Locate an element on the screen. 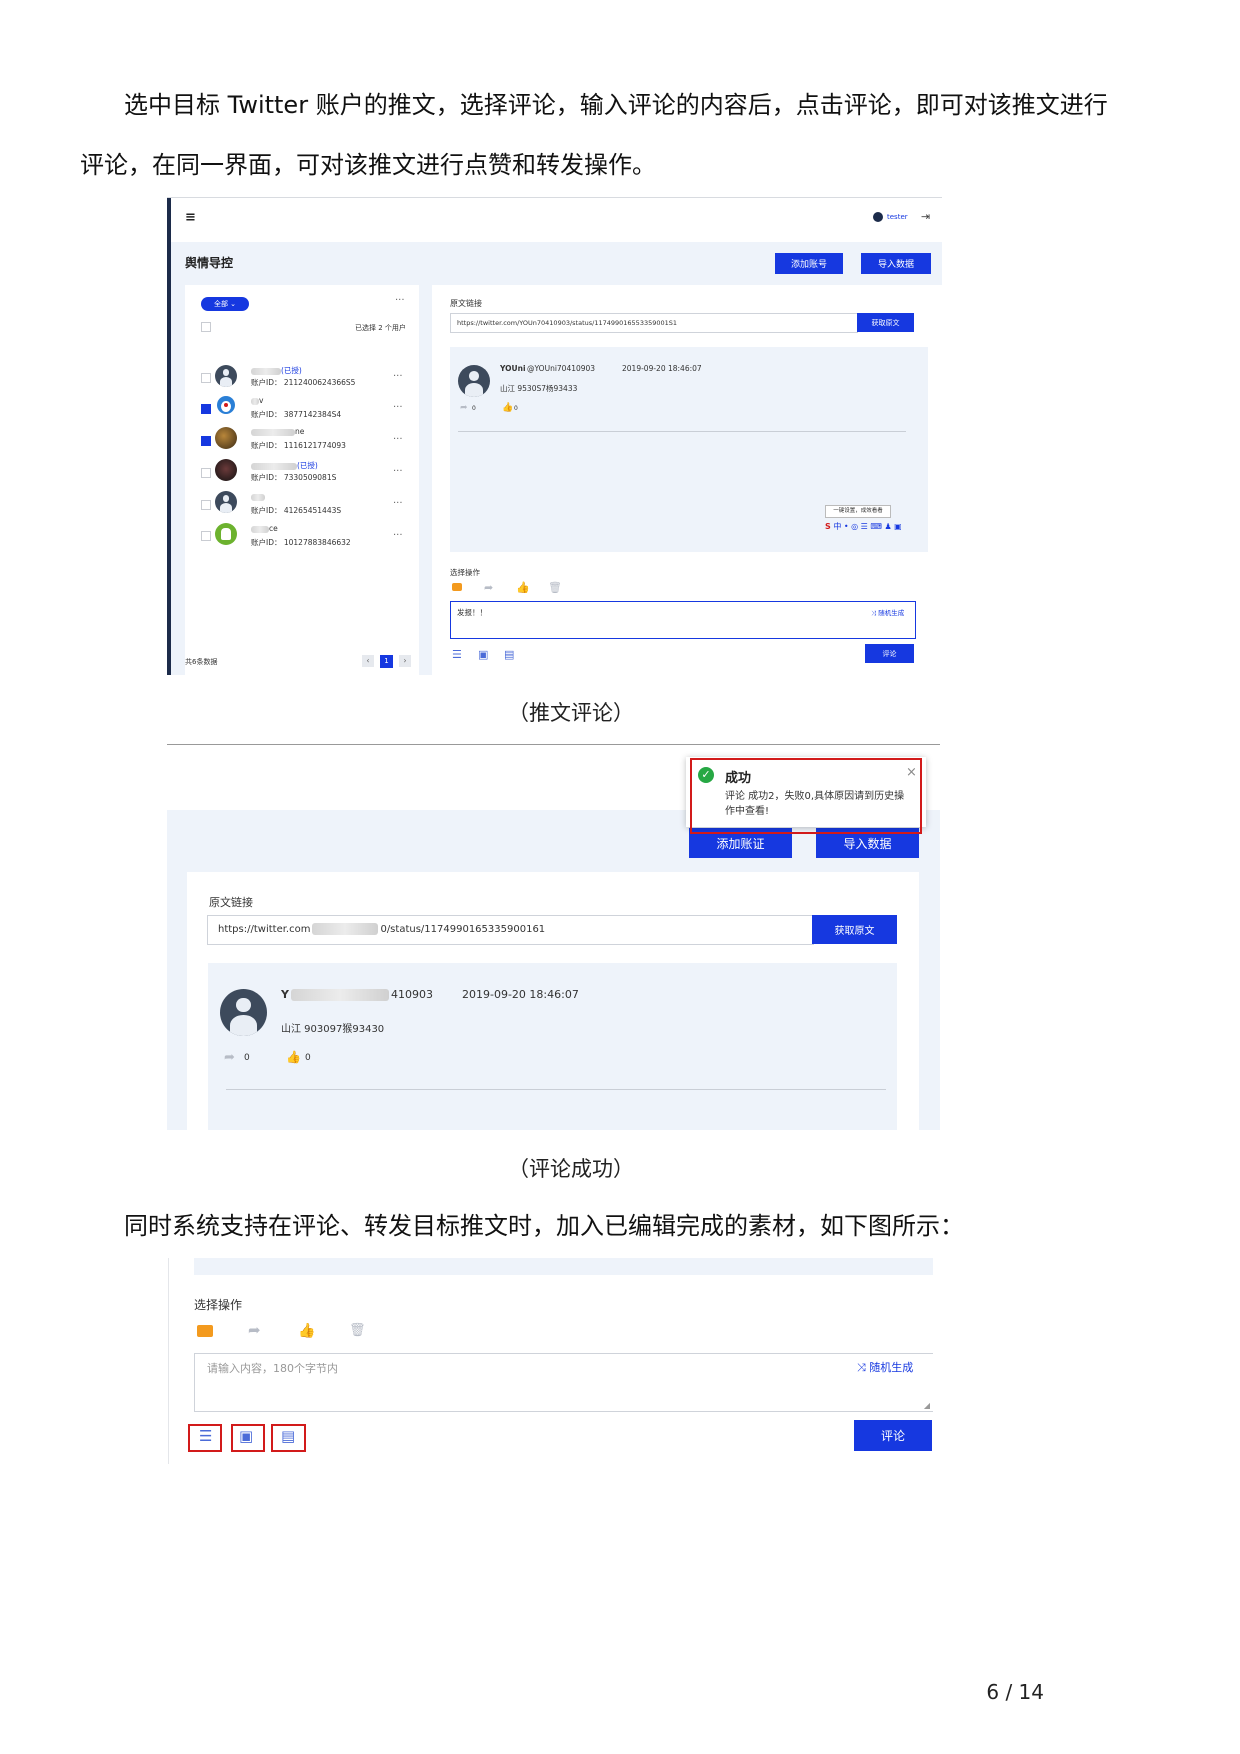 The image size is (1240, 1754). tweet-time: 2019-09-20 18:46:07 is located at coordinates (662, 368).